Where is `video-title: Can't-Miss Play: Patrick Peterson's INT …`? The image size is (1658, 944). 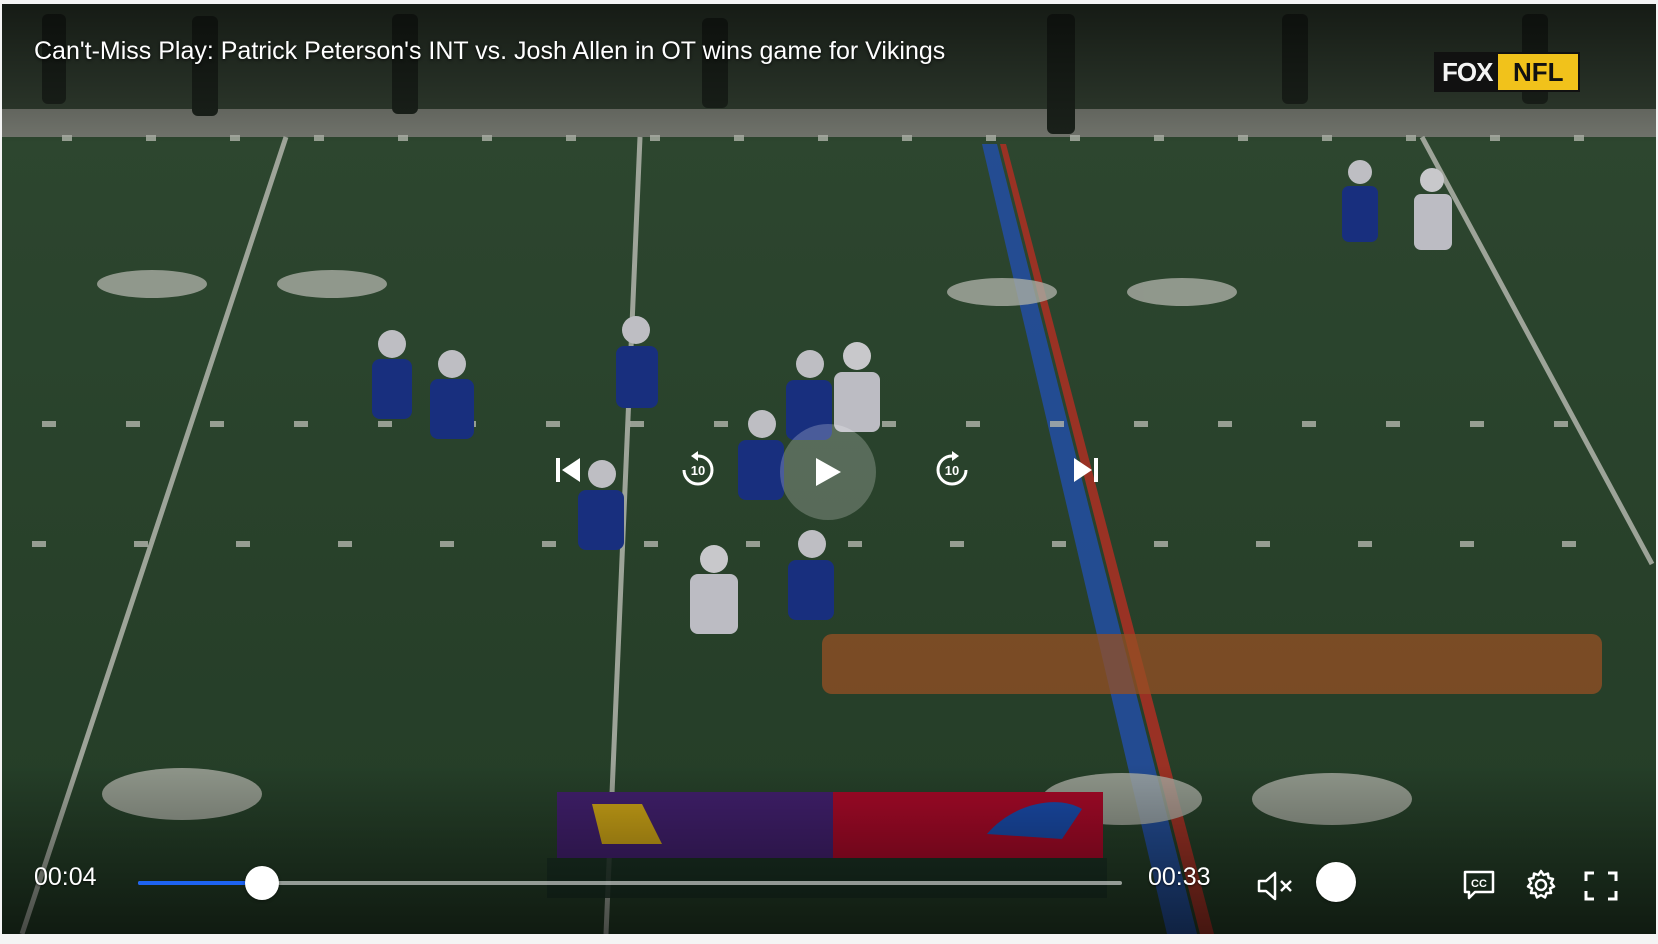 video-title: Can't-Miss Play: Patrick Peterson's INT … is located at coordinates (490, 51).